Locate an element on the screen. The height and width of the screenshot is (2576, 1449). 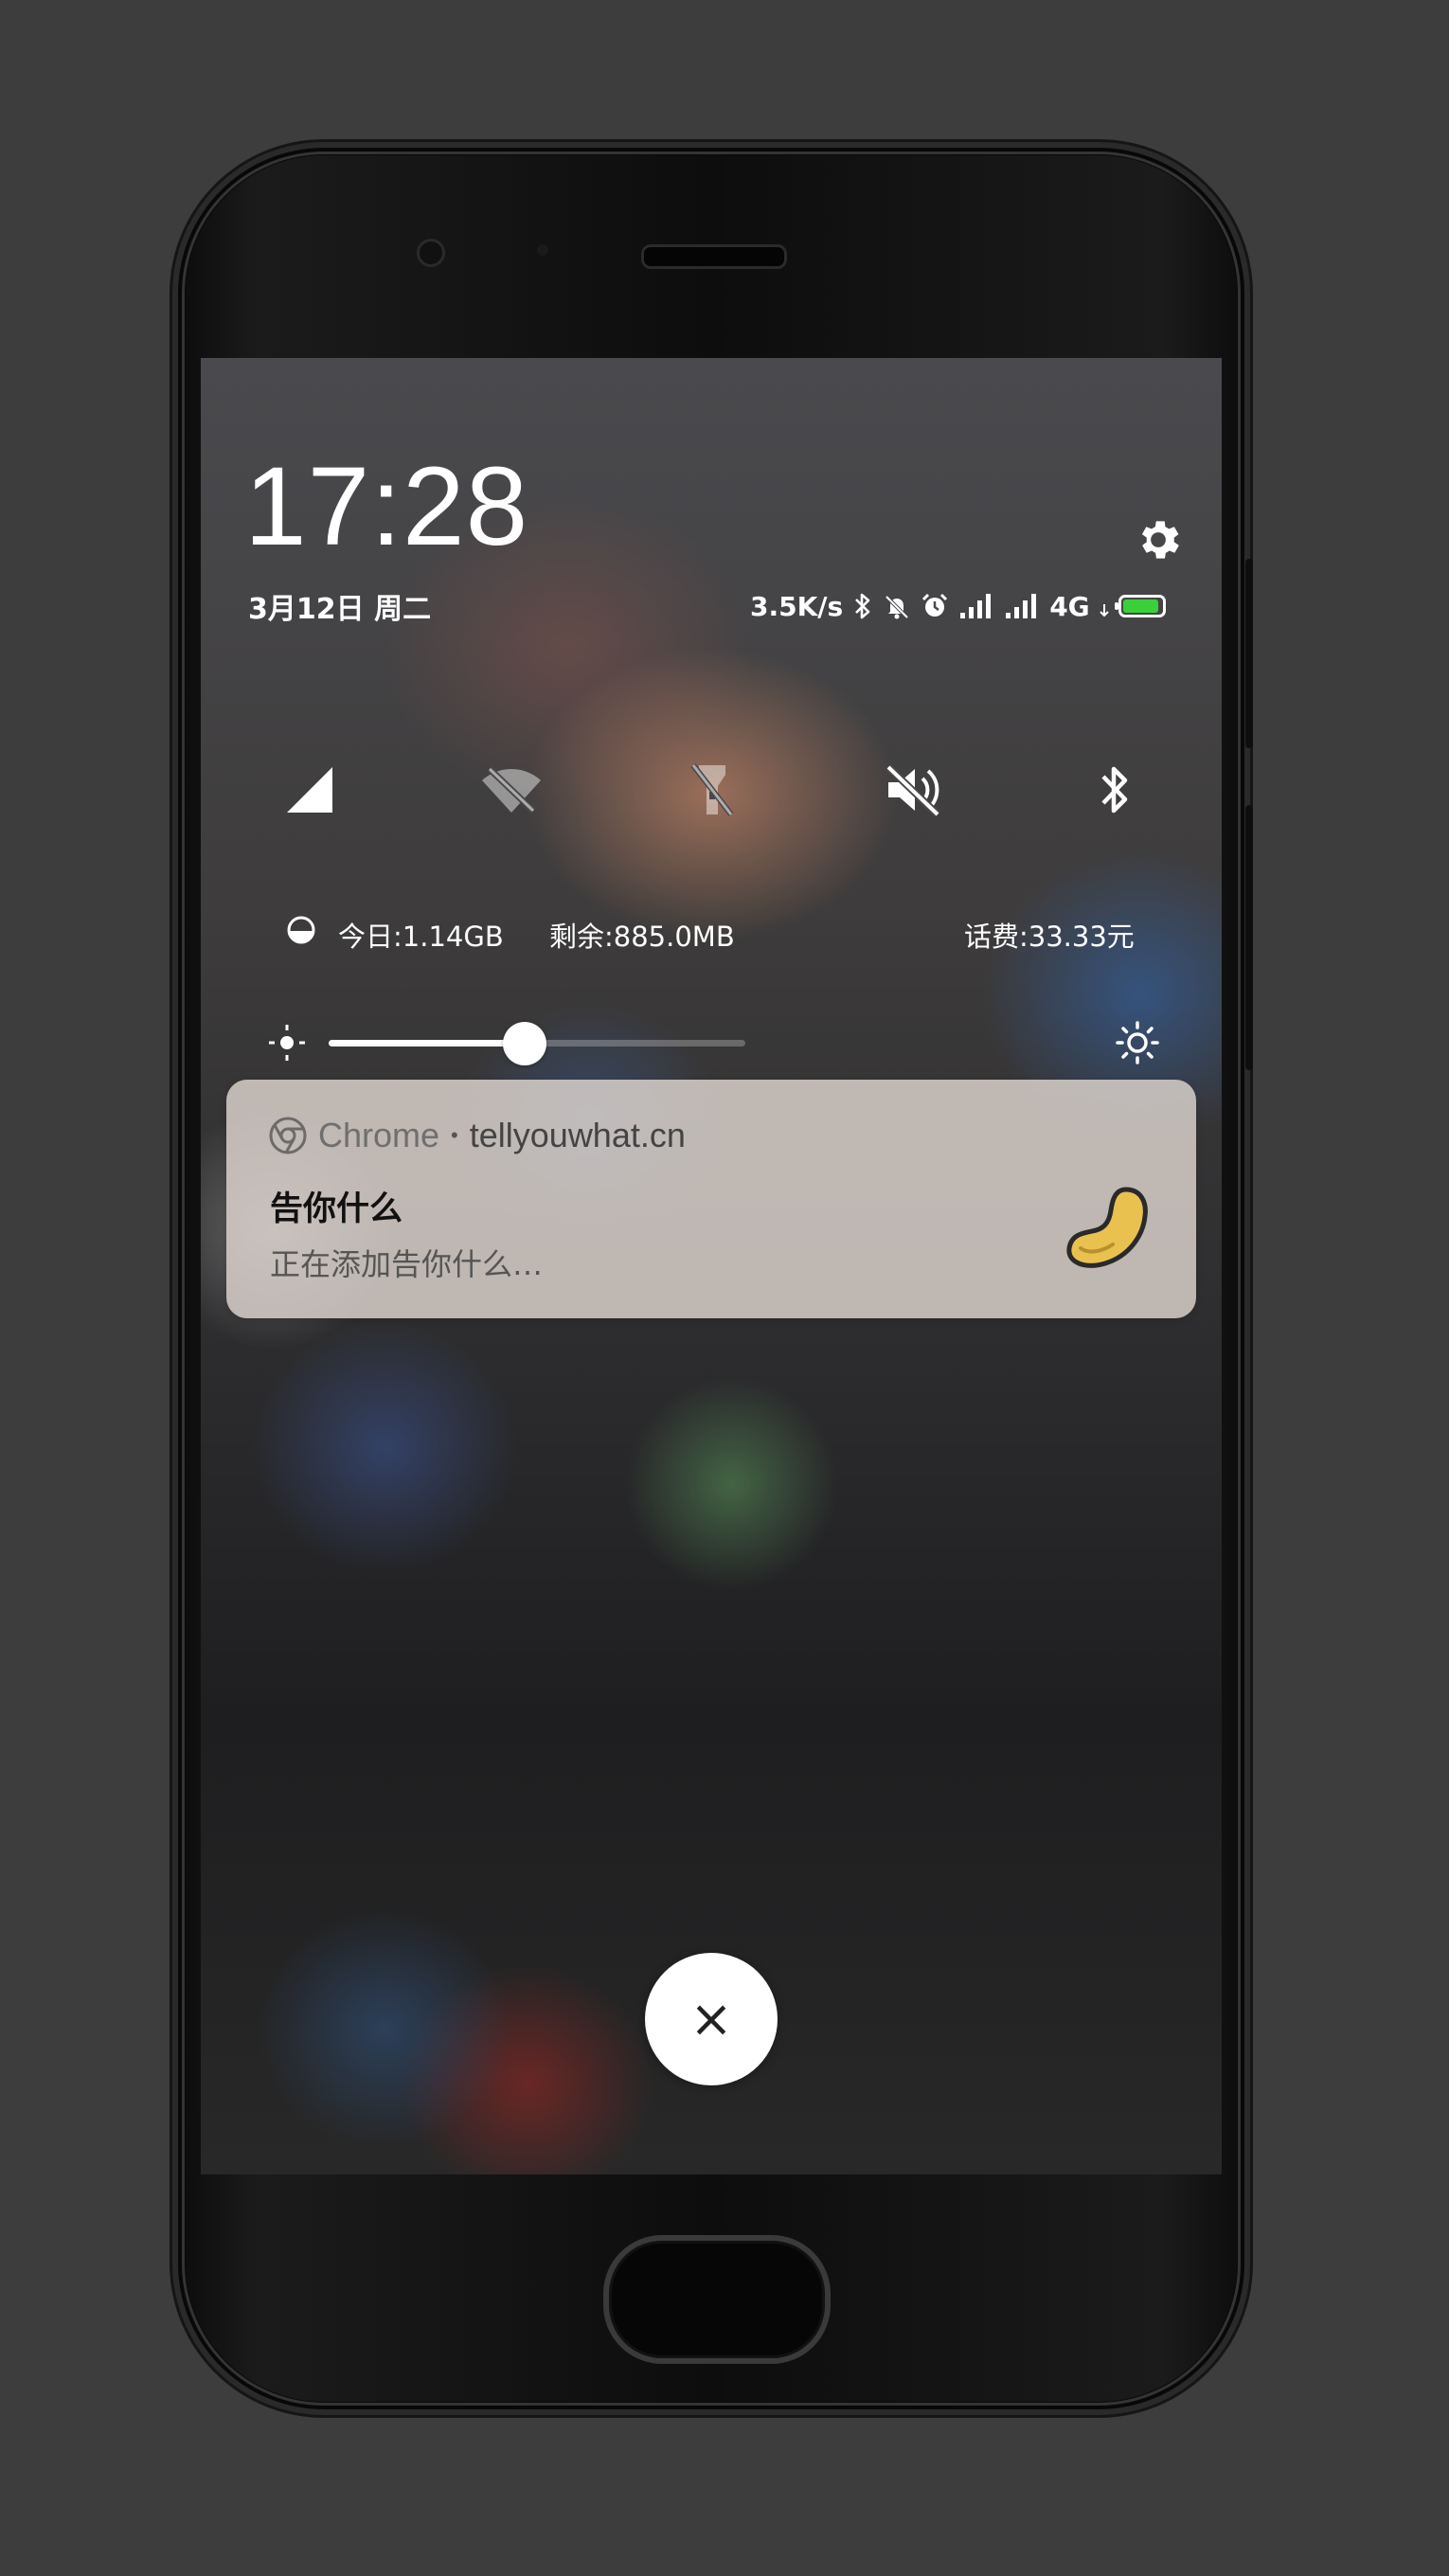
phone-balance: 话费:33.33元 is located at coordinates (1049, 935).